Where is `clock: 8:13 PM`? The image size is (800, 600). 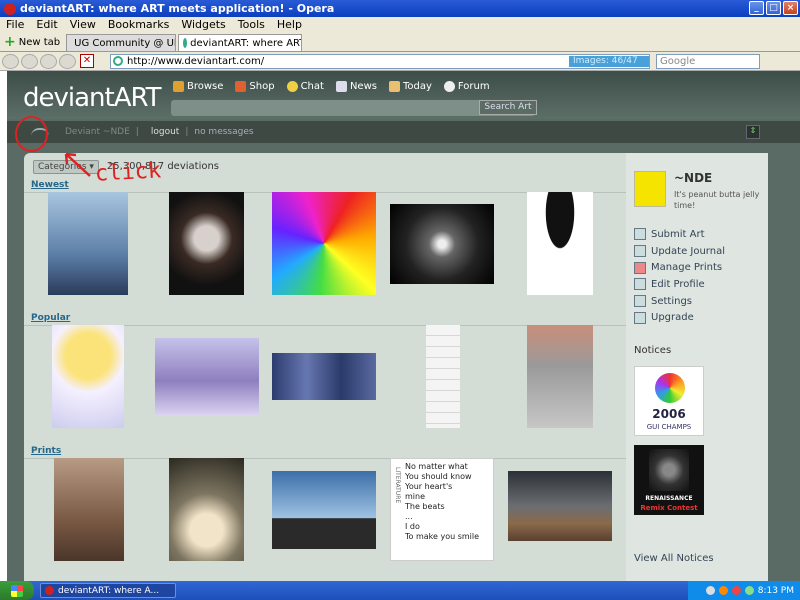 clock: 8:13 PM is located at coordinates (776, 591).